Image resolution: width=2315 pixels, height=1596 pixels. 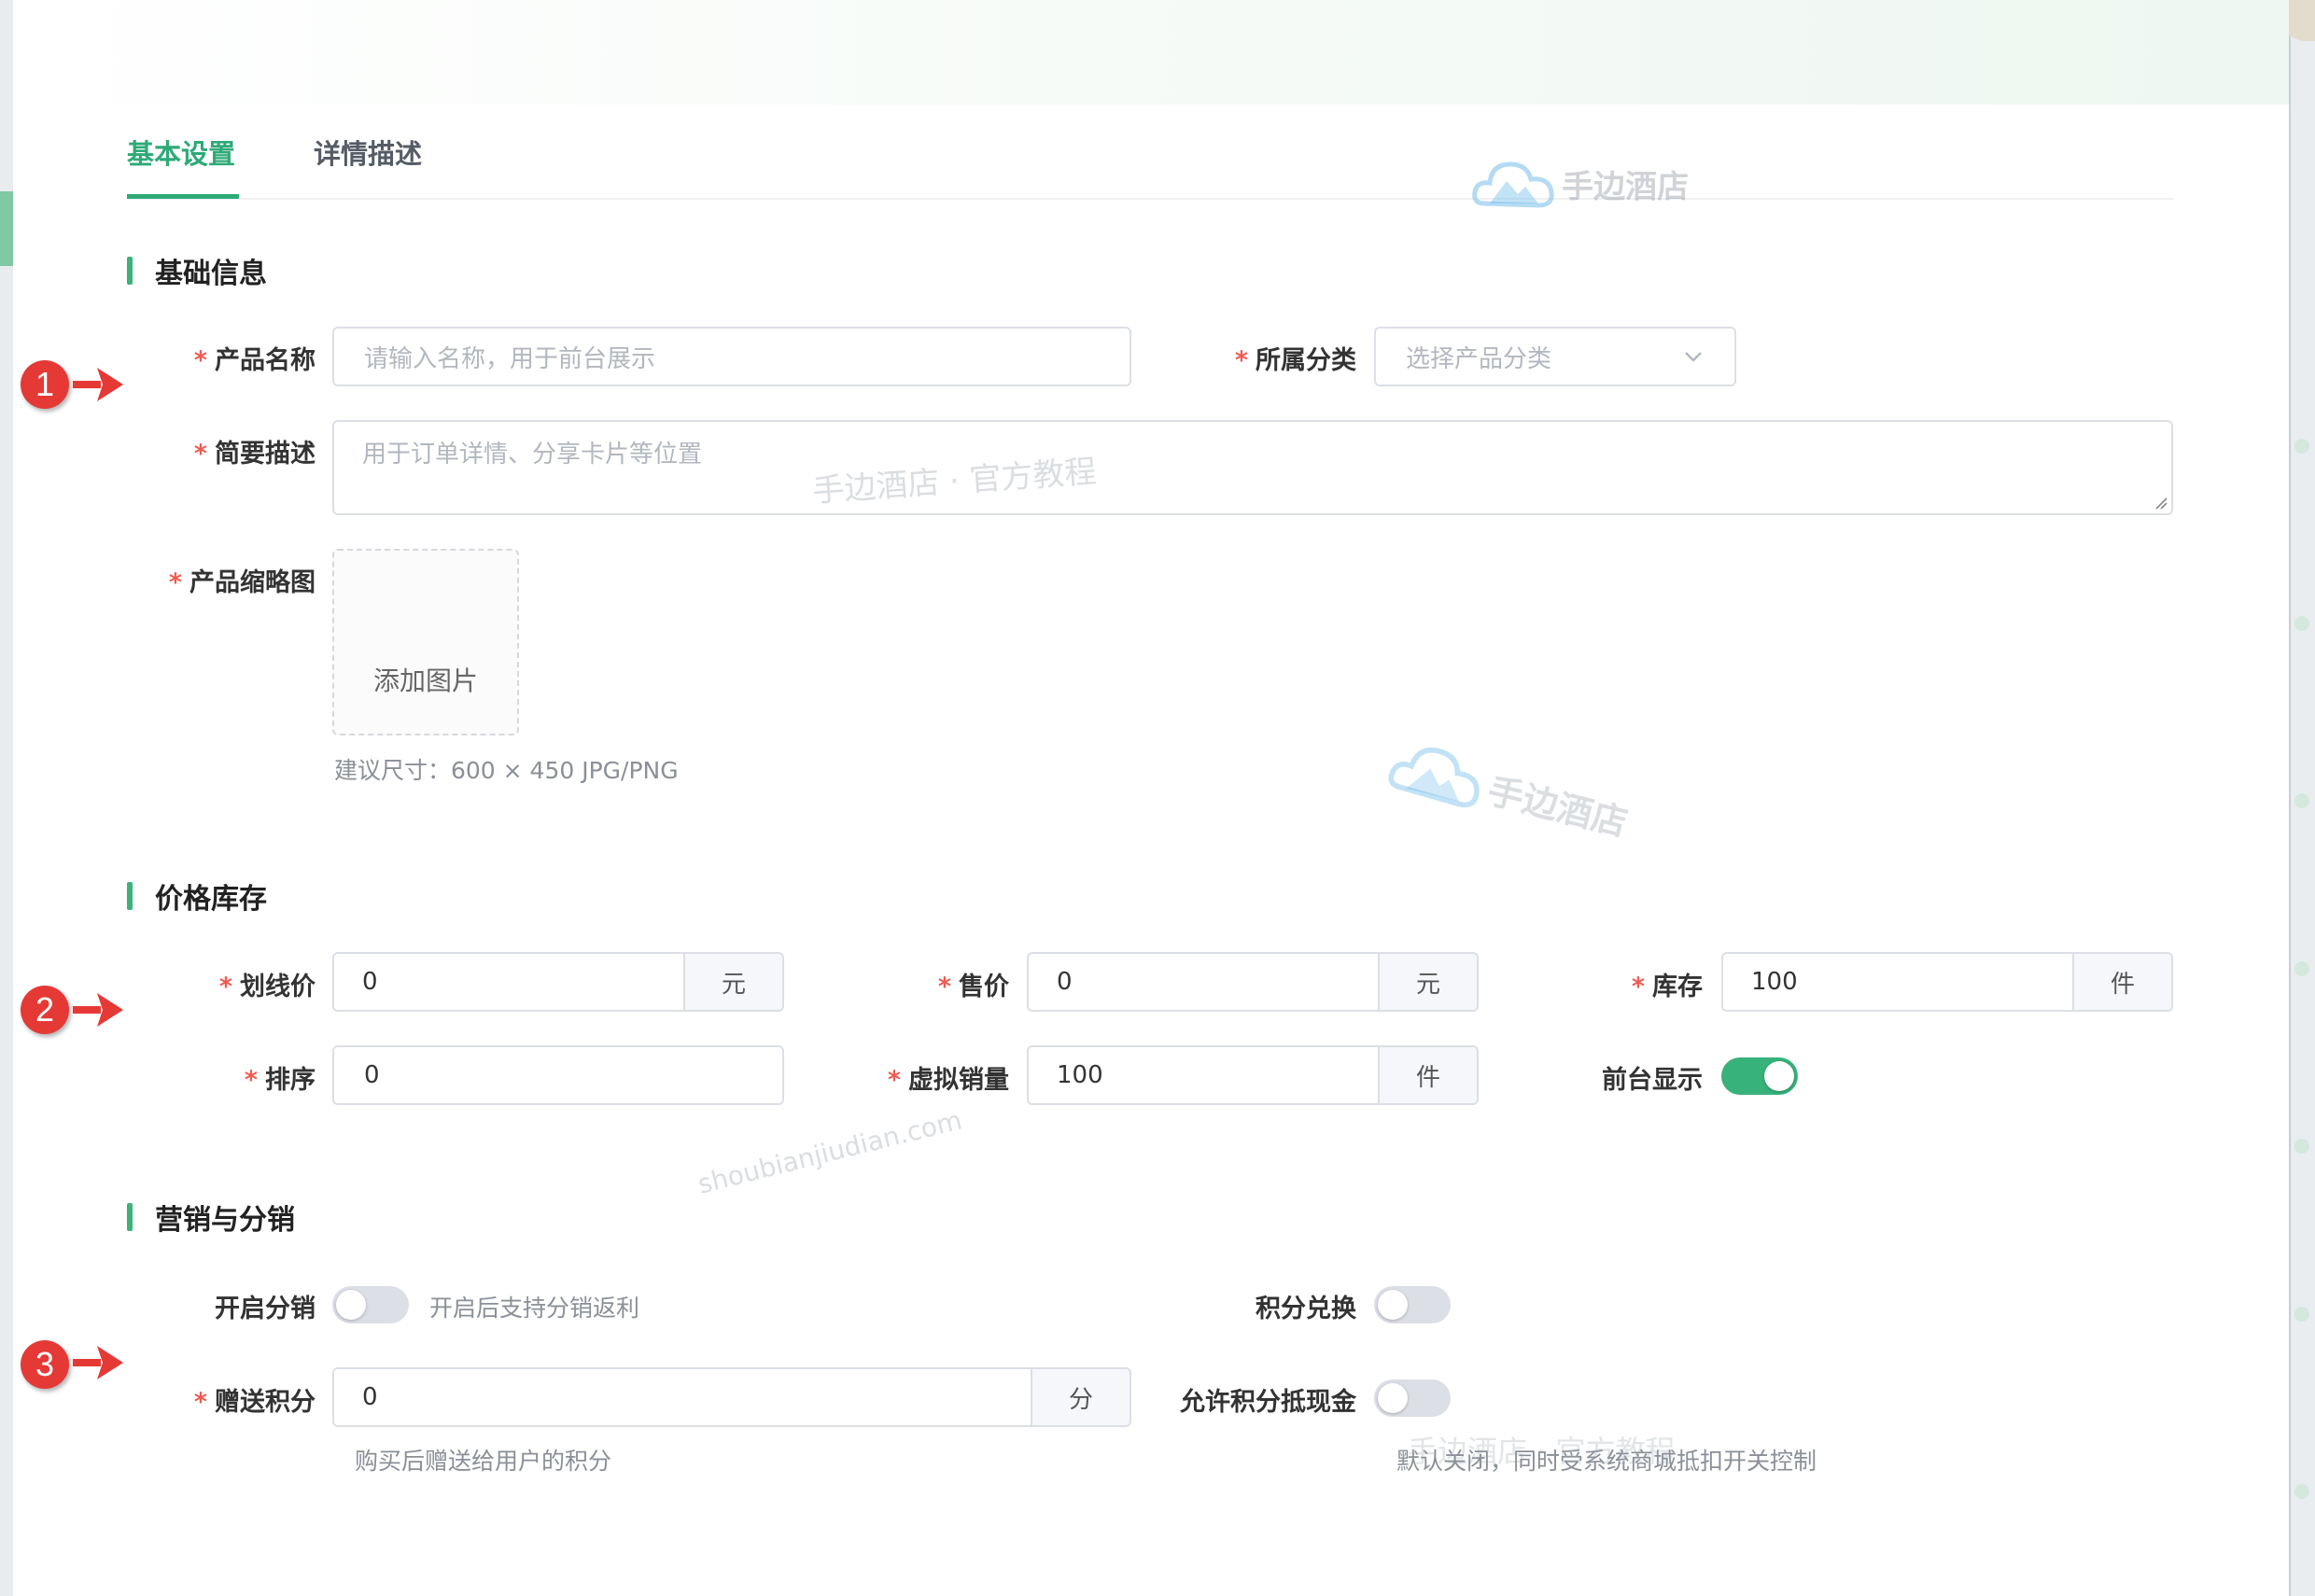 I want to click on summary-textarea: 用于订单详情、分享卡片等位置, so click(x=1252, y=467).